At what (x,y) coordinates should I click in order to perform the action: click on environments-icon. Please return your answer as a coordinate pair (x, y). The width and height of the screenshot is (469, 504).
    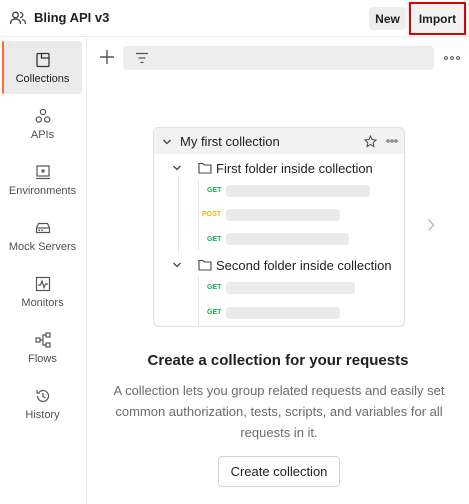
    Looking at the image, I should click on (42, 172).